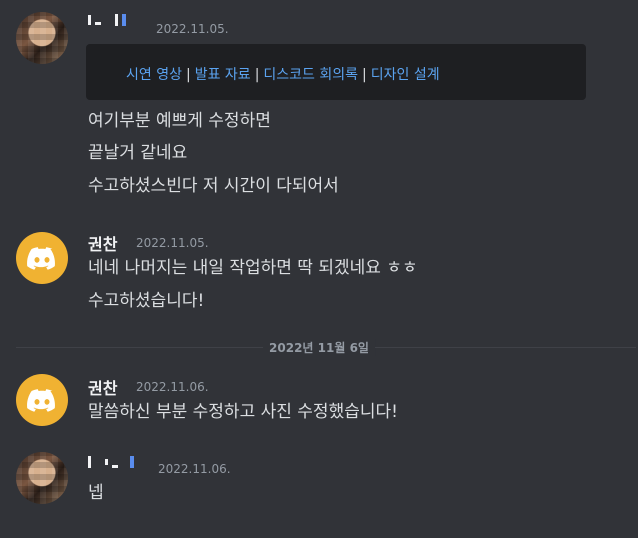  What do you see at coordinates (405, 75) in the screenshot?
I see `link-design: 디자인 설계` at bounding box center [405, 75].